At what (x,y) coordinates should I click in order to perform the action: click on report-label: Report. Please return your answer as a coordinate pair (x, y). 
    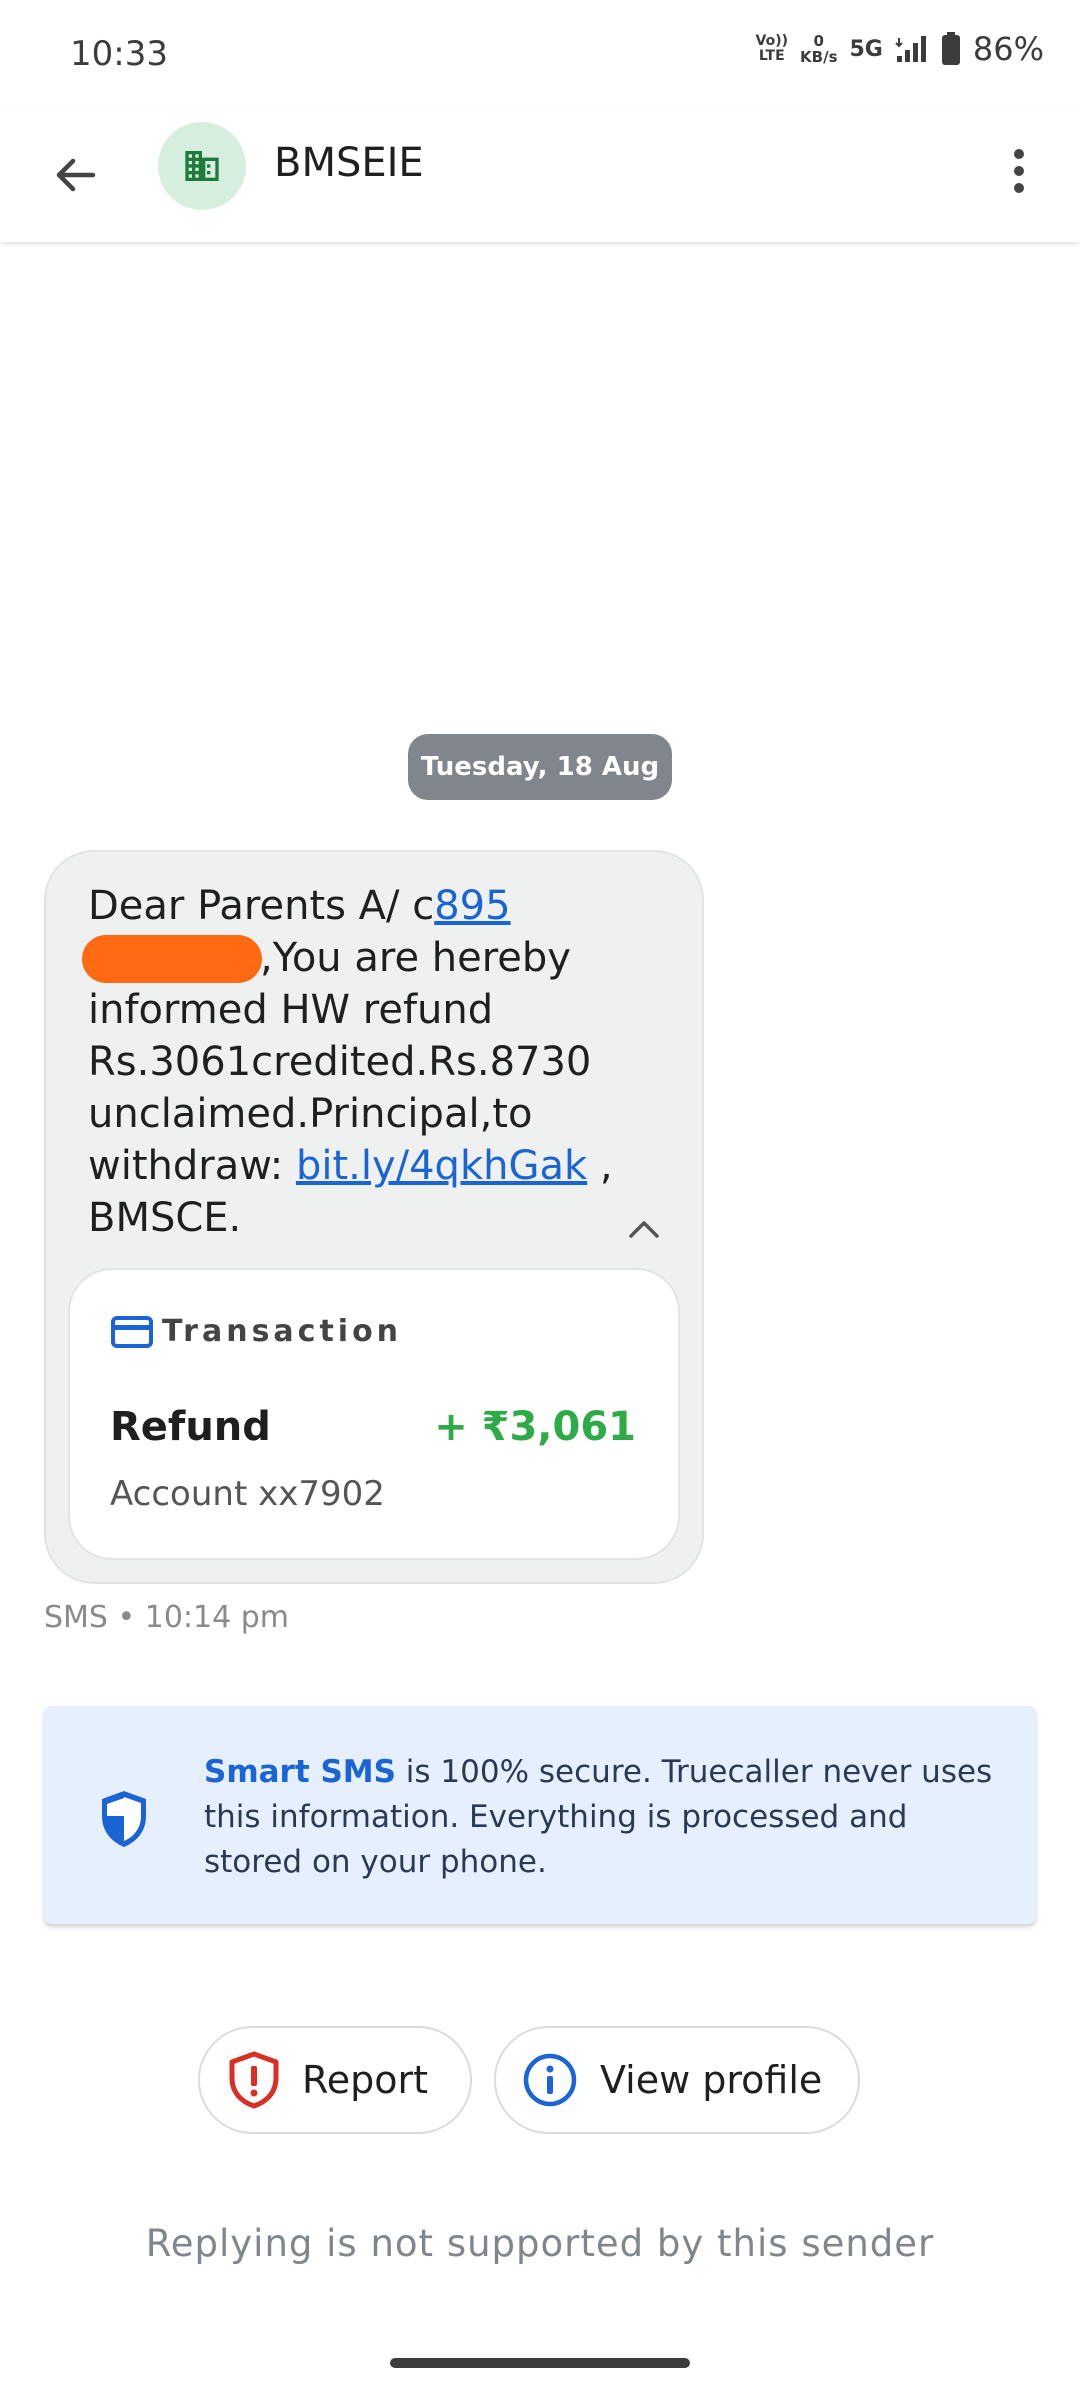
    Looking at the image, I should click on (365, 2080).